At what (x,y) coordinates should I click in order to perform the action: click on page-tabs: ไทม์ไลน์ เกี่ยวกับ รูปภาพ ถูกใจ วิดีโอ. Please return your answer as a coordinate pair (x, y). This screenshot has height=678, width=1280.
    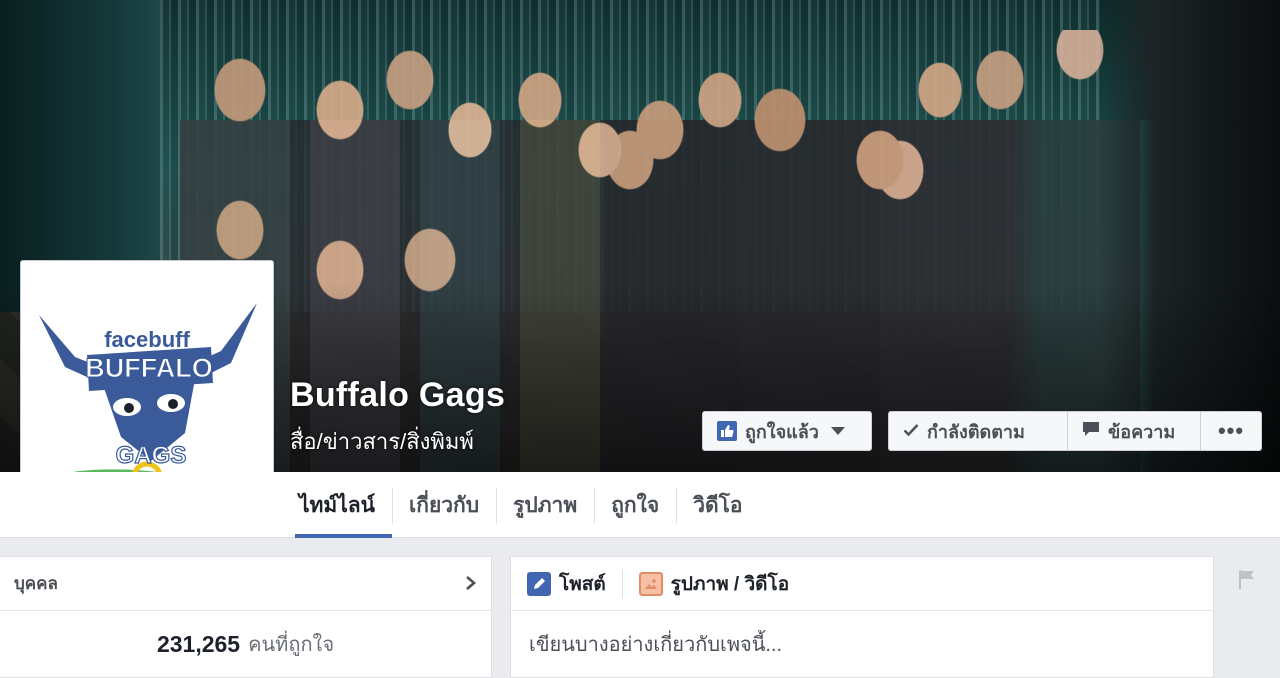
    Looking at the image, I should click on (521, 505).